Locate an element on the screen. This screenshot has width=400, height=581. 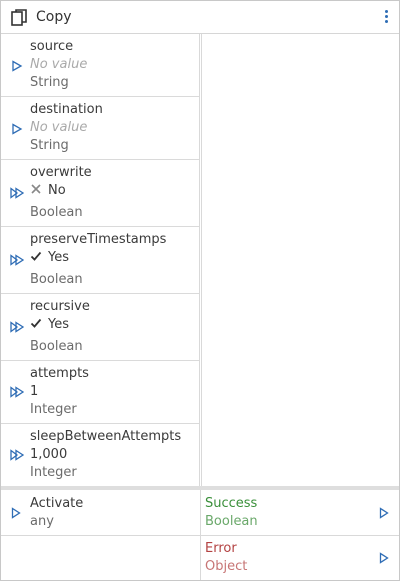
param-name: preserveTimestamps is located at coordinates (98, 239).